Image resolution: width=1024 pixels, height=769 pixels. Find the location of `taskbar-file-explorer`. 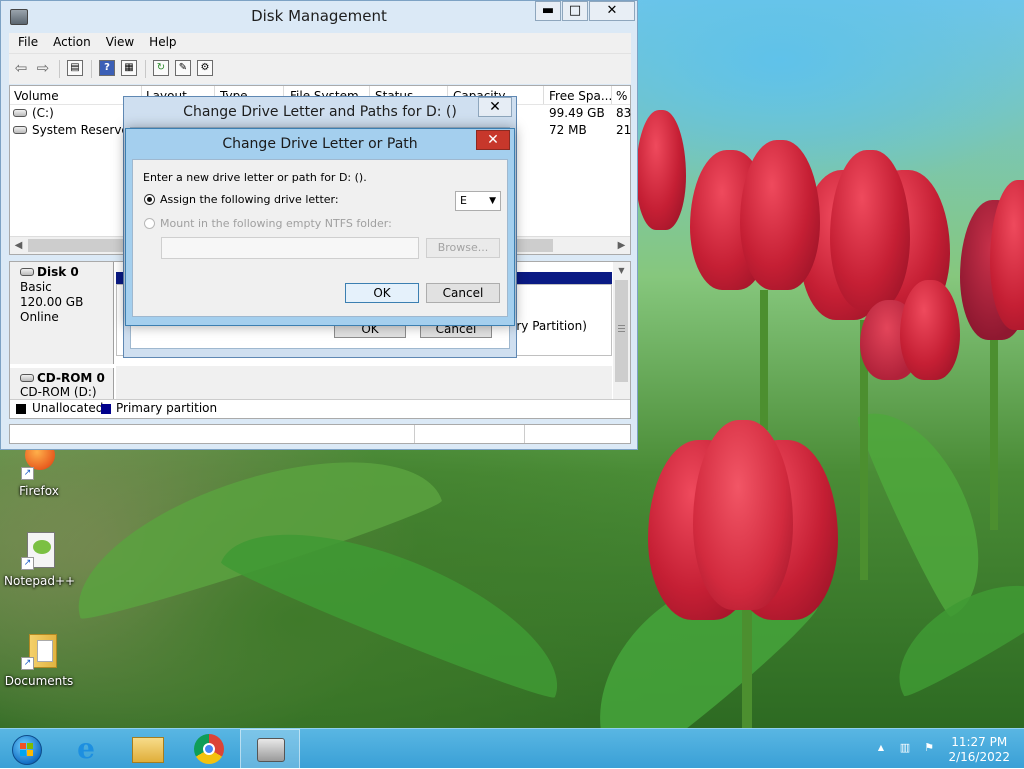

taskbar-file-explorer is located at coordinates (148, 749).